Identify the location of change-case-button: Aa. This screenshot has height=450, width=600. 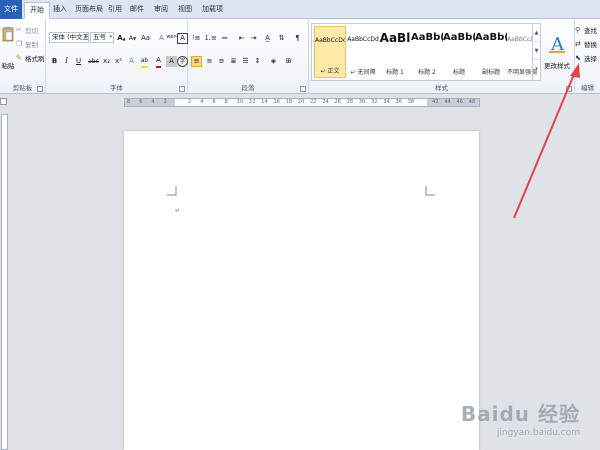
(145, 38).